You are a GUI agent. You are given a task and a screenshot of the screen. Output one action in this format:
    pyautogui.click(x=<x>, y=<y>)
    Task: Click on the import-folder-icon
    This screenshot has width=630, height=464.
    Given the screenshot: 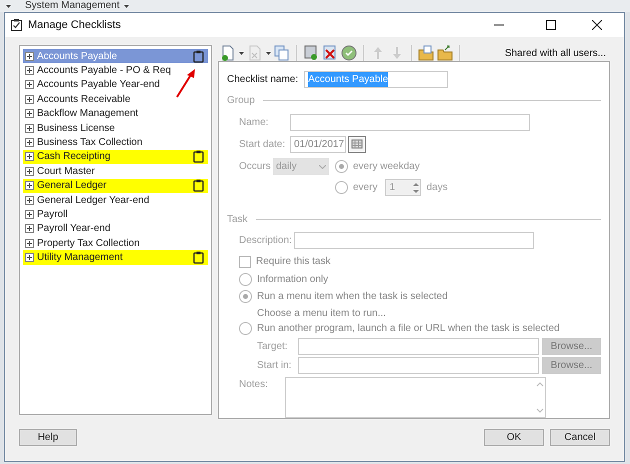 What is the action you would take?
    pyautogui.click(x=426, y=53)
    